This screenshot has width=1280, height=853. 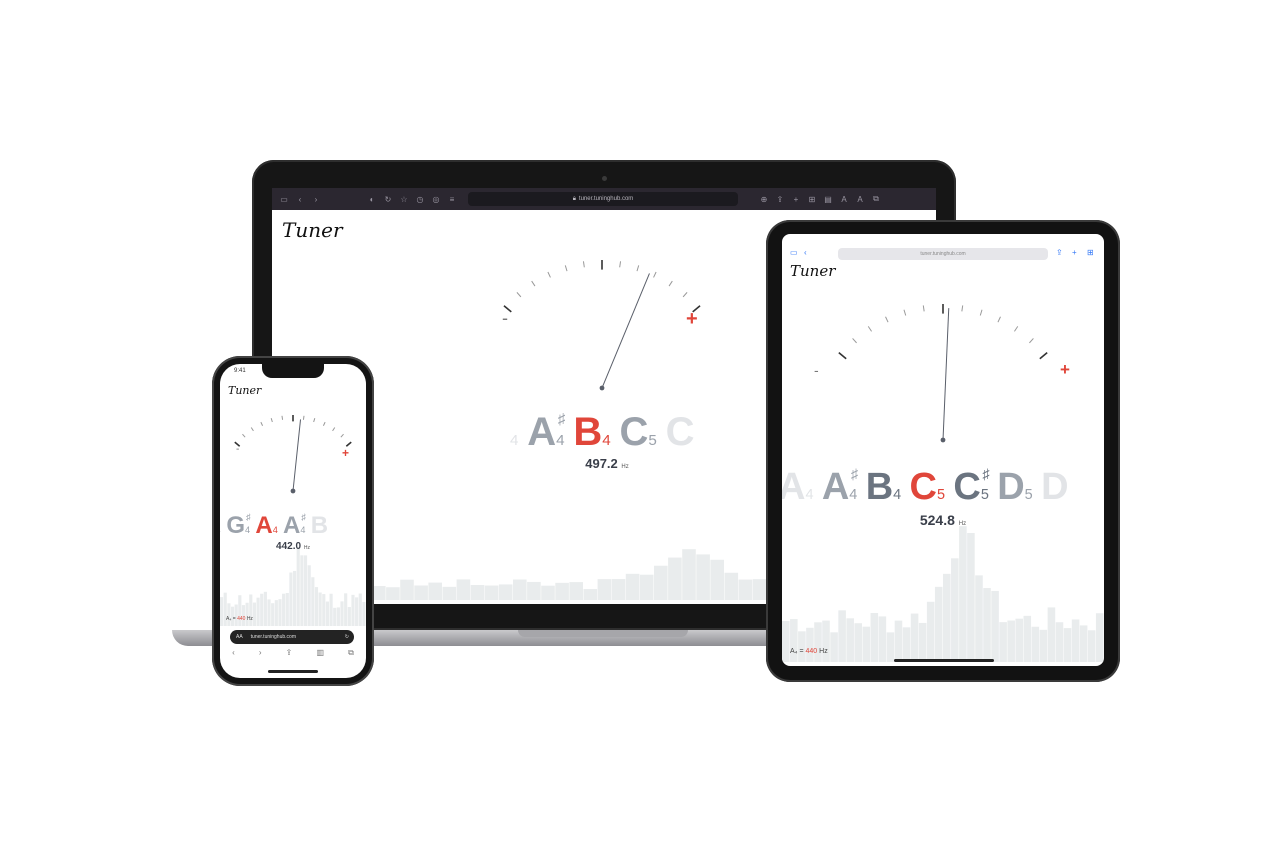 I want to click on tabs-overview-icon: ⧉, so click(x=351, y=658).